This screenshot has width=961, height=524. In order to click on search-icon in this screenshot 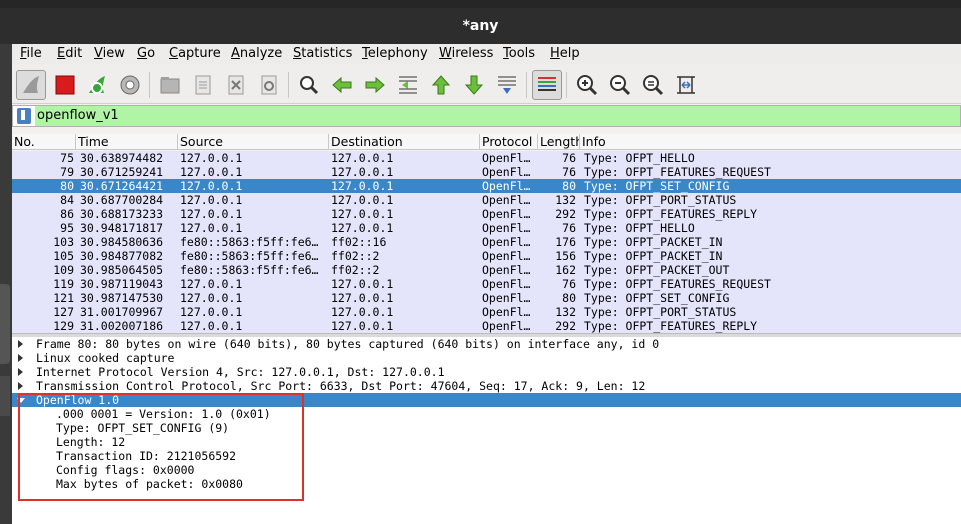, I will do `click(309, 85)`.